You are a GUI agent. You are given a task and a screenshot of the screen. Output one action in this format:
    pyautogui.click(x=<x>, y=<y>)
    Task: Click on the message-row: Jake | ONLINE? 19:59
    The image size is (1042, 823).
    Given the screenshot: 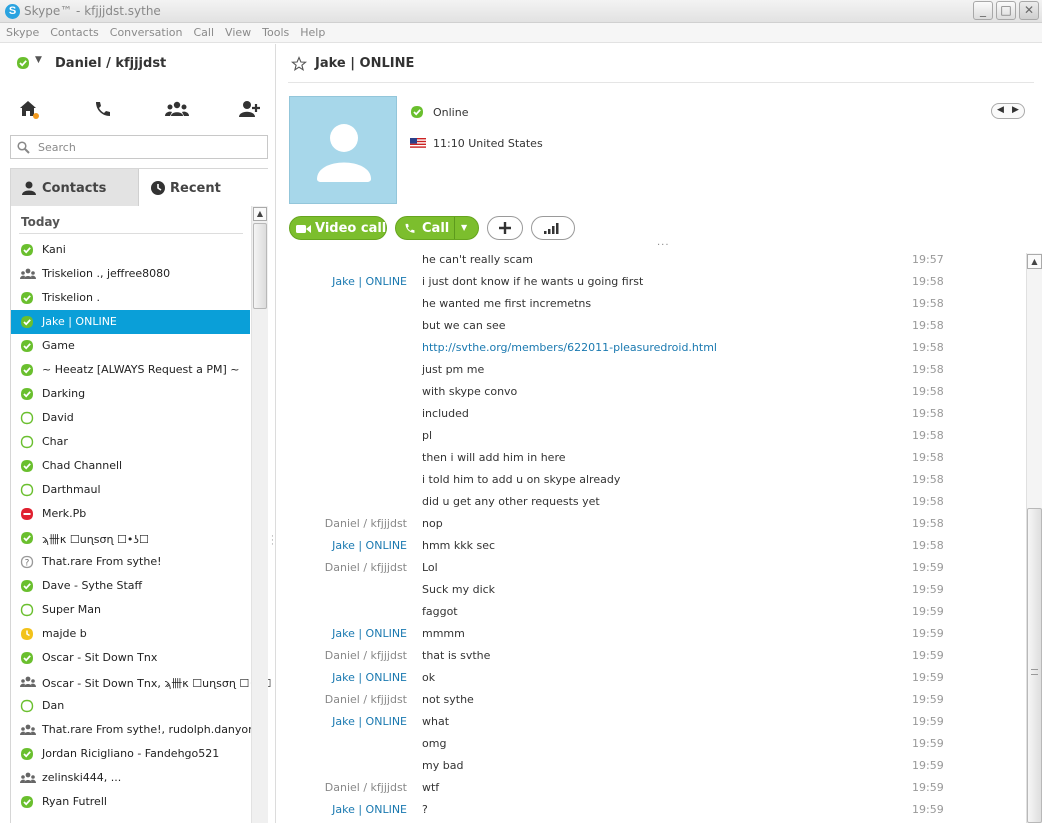 What is the action you would take?
    pyautogui.click(x=651, y=813)
    